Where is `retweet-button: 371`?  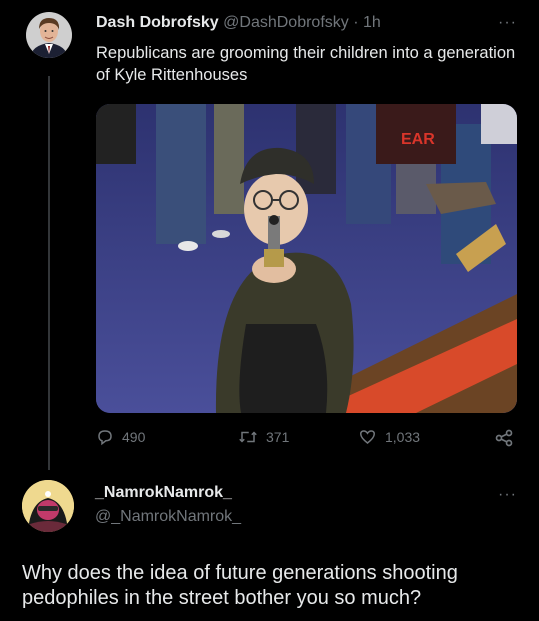
retweet-button: 371 is located at coordinates (263, 437).